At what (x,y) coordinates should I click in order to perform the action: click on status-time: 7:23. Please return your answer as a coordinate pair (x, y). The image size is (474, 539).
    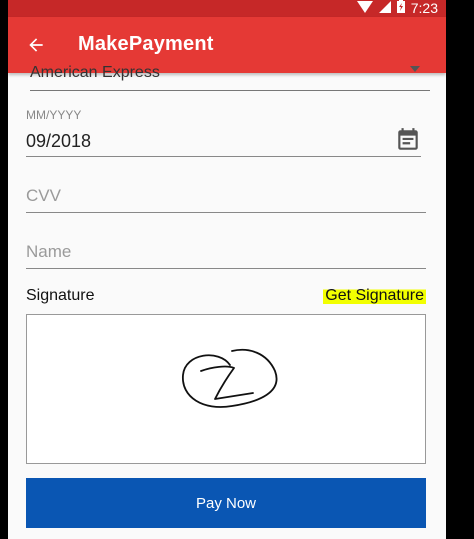
    Looking at the image, I should click on (424, 8).